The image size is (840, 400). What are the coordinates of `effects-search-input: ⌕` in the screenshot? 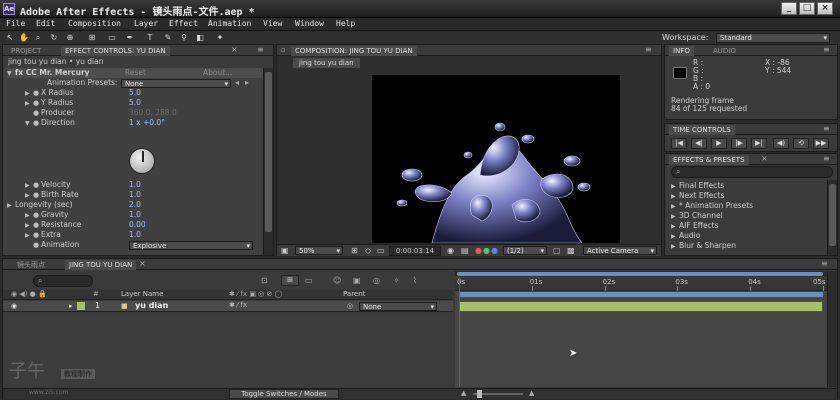 It's located at (752, 172).